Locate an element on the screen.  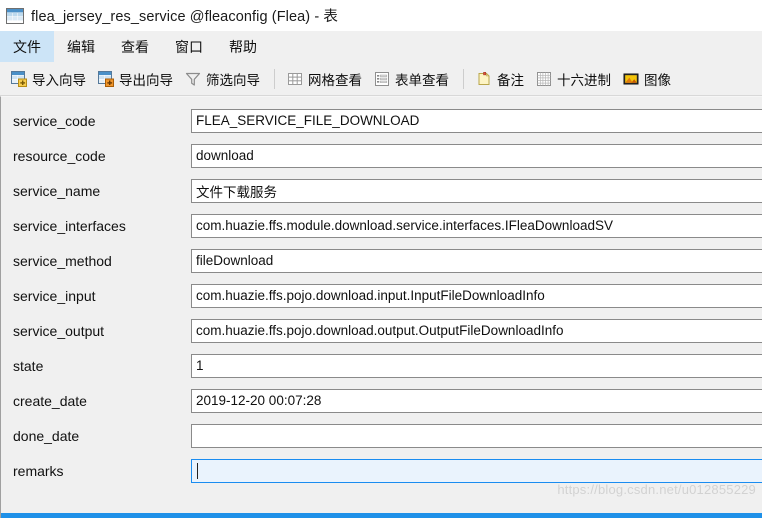
grid-view-icon is located at coordinates (295, 79).